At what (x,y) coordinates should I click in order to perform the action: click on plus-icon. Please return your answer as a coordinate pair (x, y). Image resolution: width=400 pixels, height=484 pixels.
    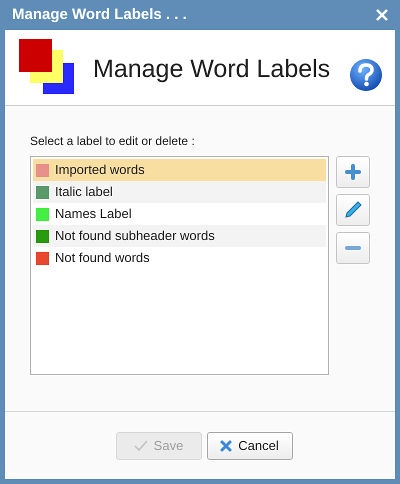
    Looking at the image, I should click on (353, 172).